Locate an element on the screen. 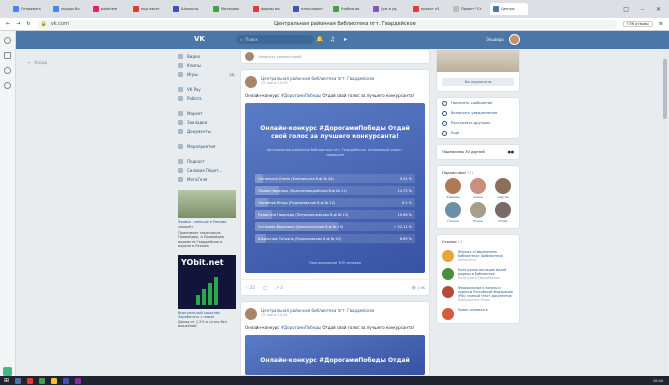  yandex-reviews-button: ГЭК отзывы is located at coordinates (637, 24).